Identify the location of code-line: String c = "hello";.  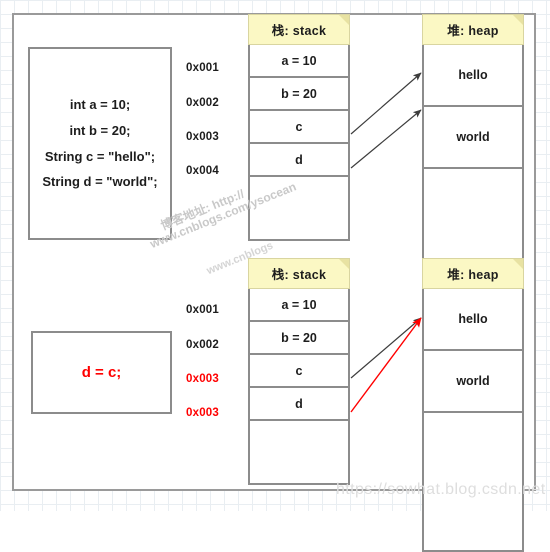
(100, 156).